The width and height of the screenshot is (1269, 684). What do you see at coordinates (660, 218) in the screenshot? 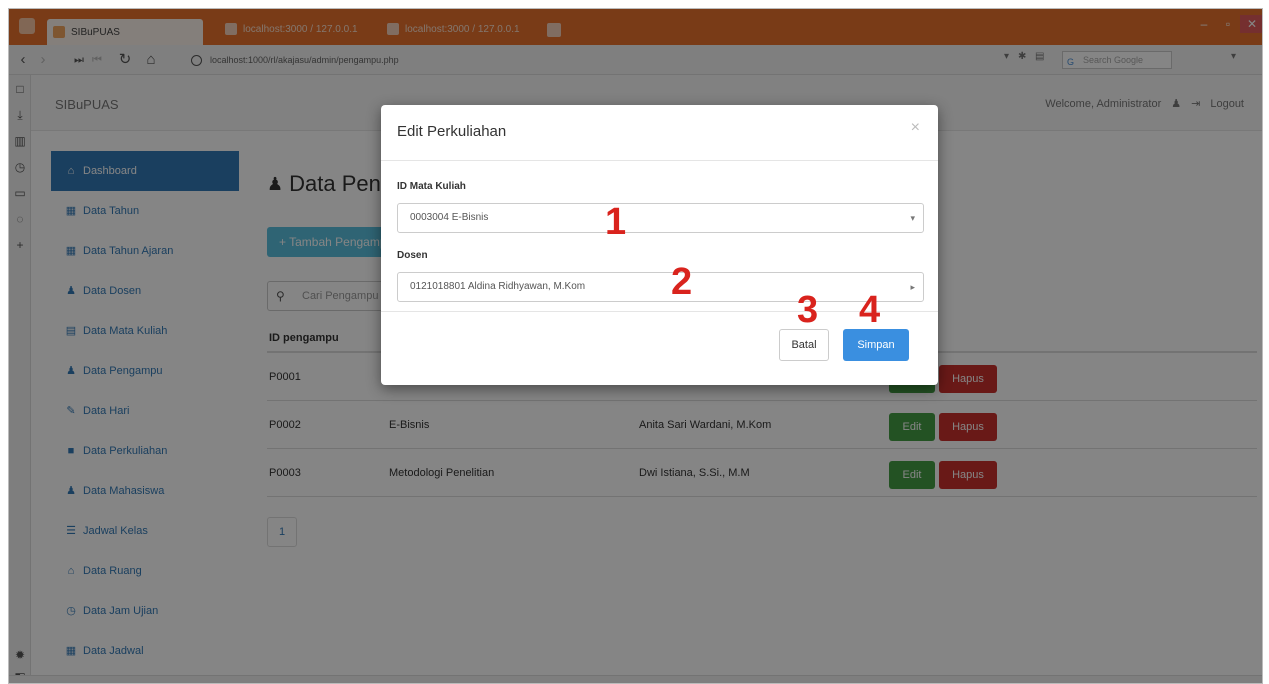
I see `mata-kuliah-select: 0003004 E-Bisnis ▾` at bounding box center [660, 218].